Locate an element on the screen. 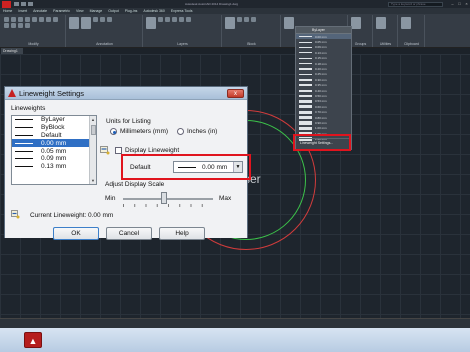  window-title: Autodesk AutoCAD 2014 Drawing1.dwg is located at coordinates (211, 4).